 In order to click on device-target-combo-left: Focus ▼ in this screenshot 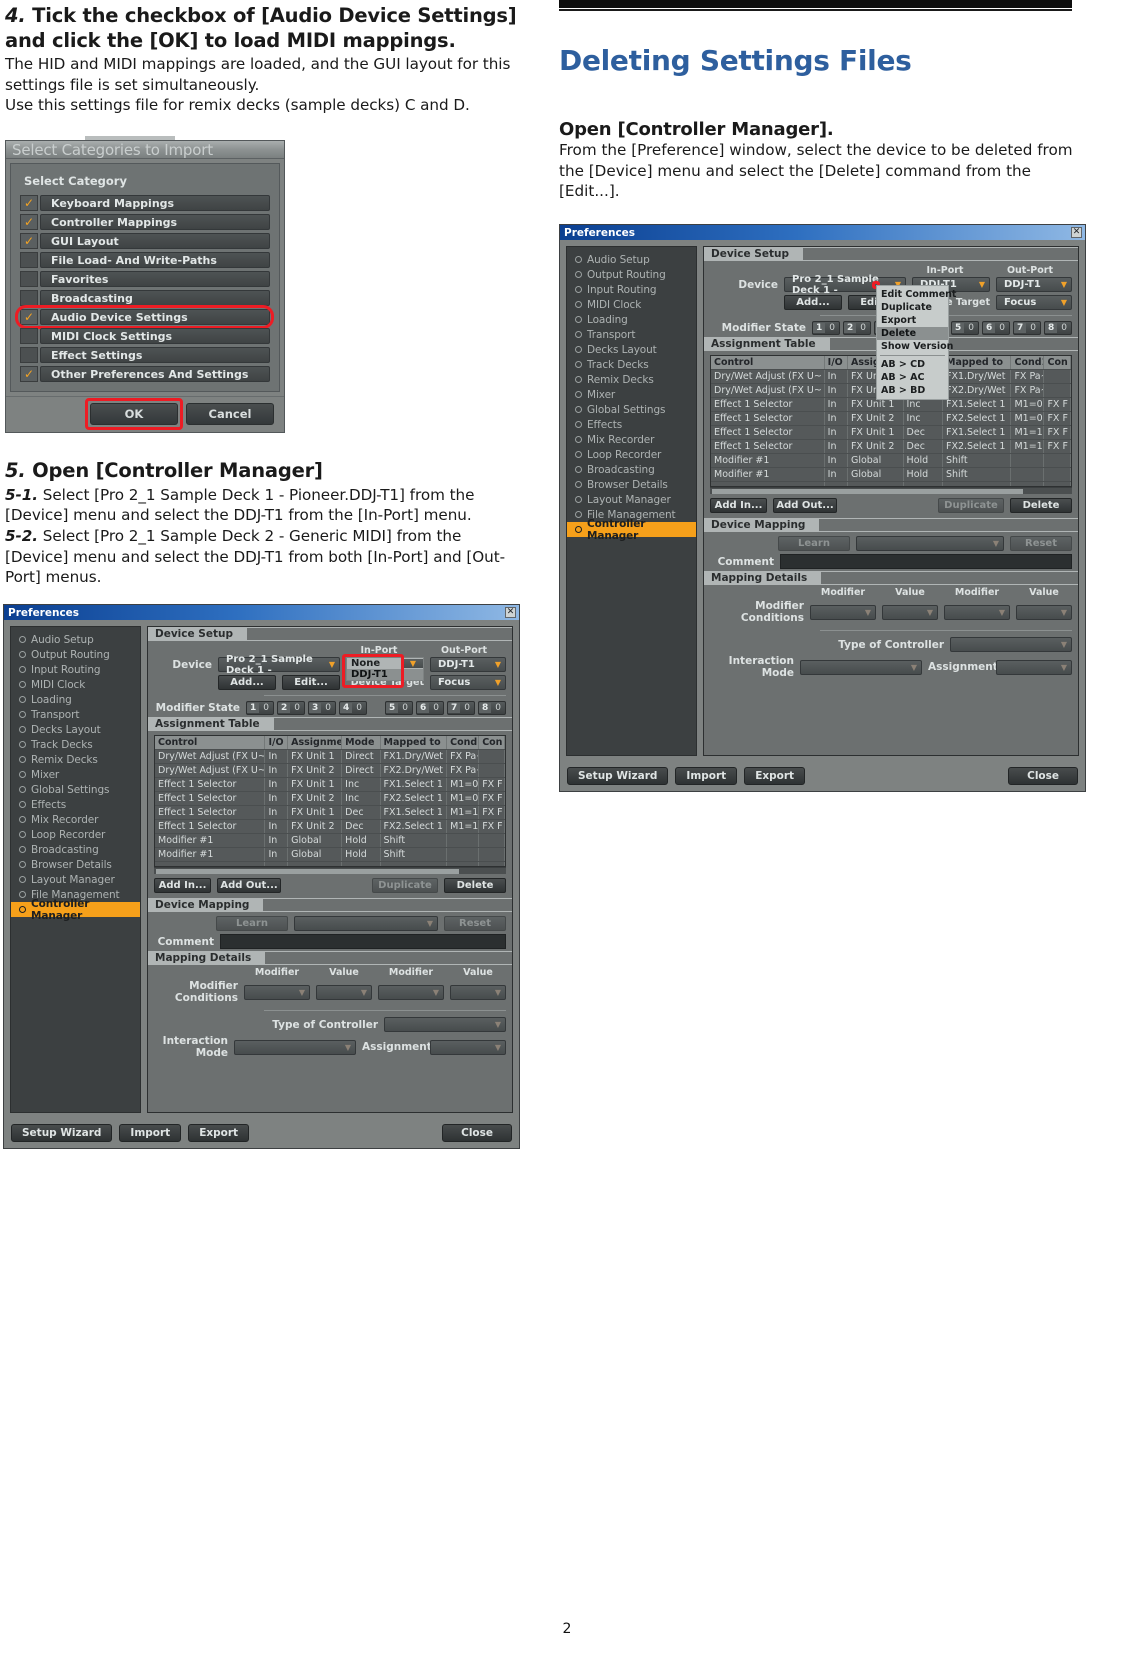, I will do `click(468, 683)`.